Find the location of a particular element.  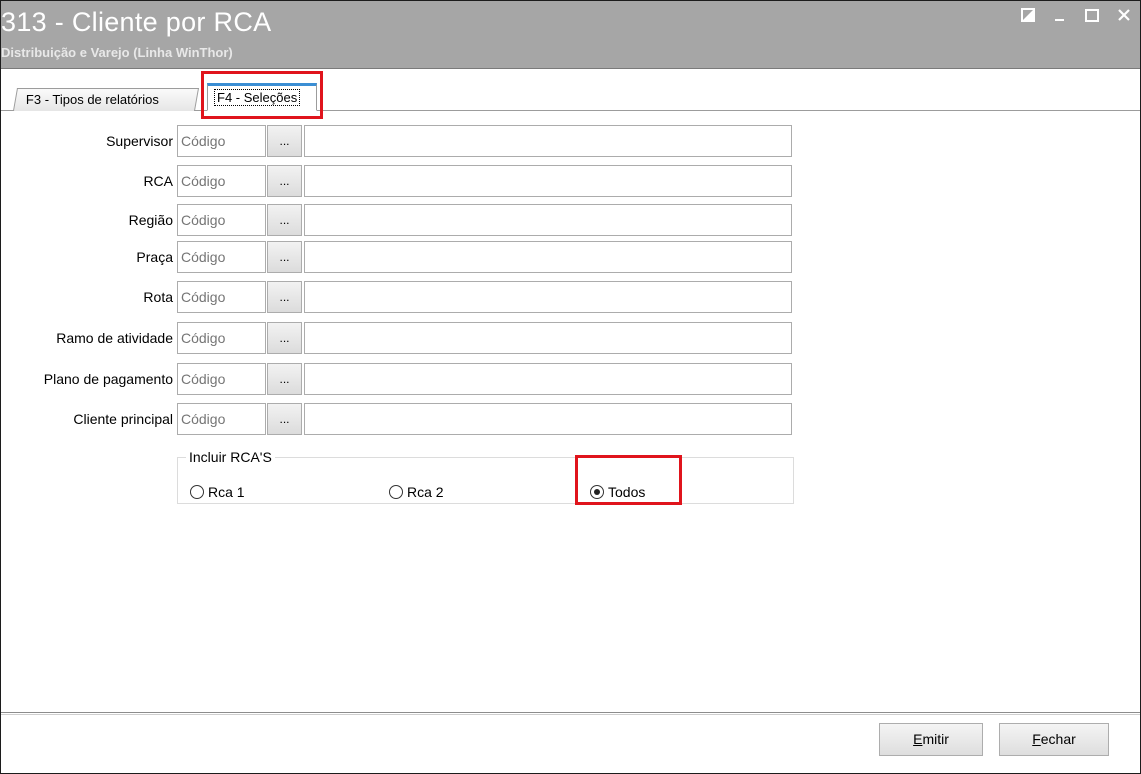

radio-todos: Todos is located at coordinates (617, 492).